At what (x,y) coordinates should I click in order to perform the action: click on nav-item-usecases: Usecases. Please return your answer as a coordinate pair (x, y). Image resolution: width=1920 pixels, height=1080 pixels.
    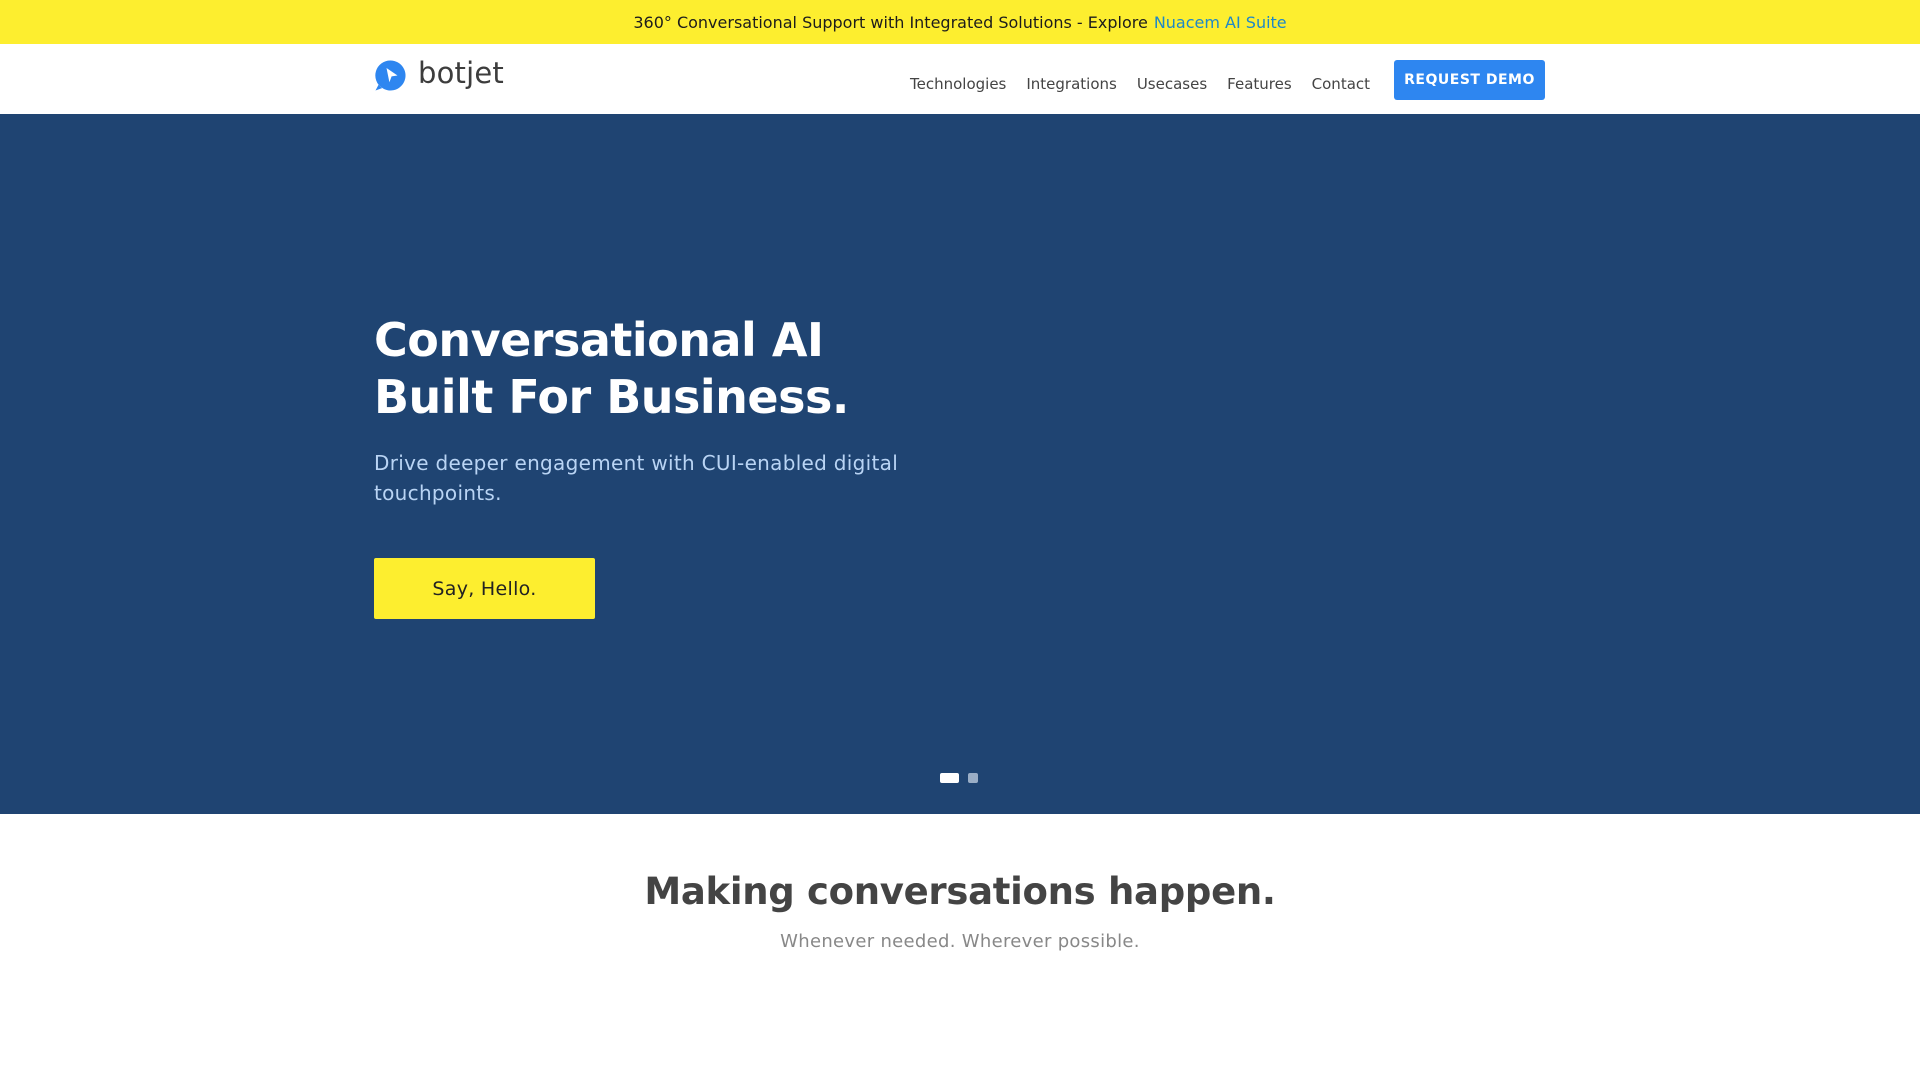
    Looking at the image, I should click on (1172, 79).